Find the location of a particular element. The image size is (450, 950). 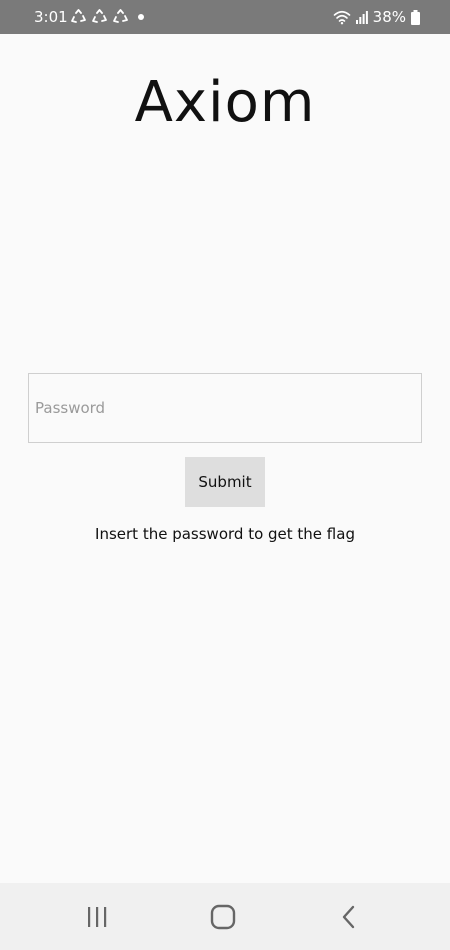

back-icon is located at coordinates (348, 917).